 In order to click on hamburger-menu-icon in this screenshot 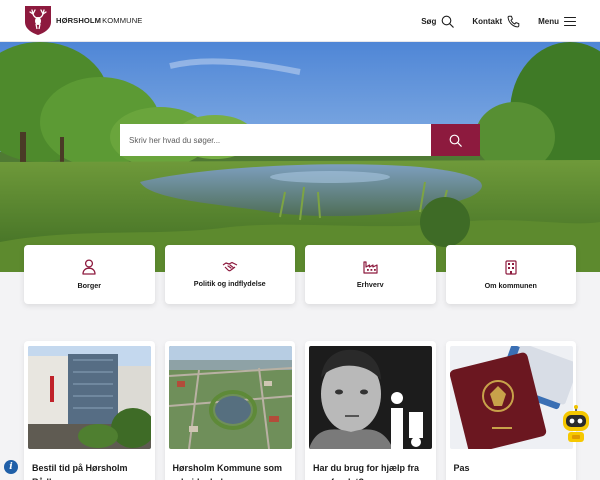, I will do `click(570, 21)`.